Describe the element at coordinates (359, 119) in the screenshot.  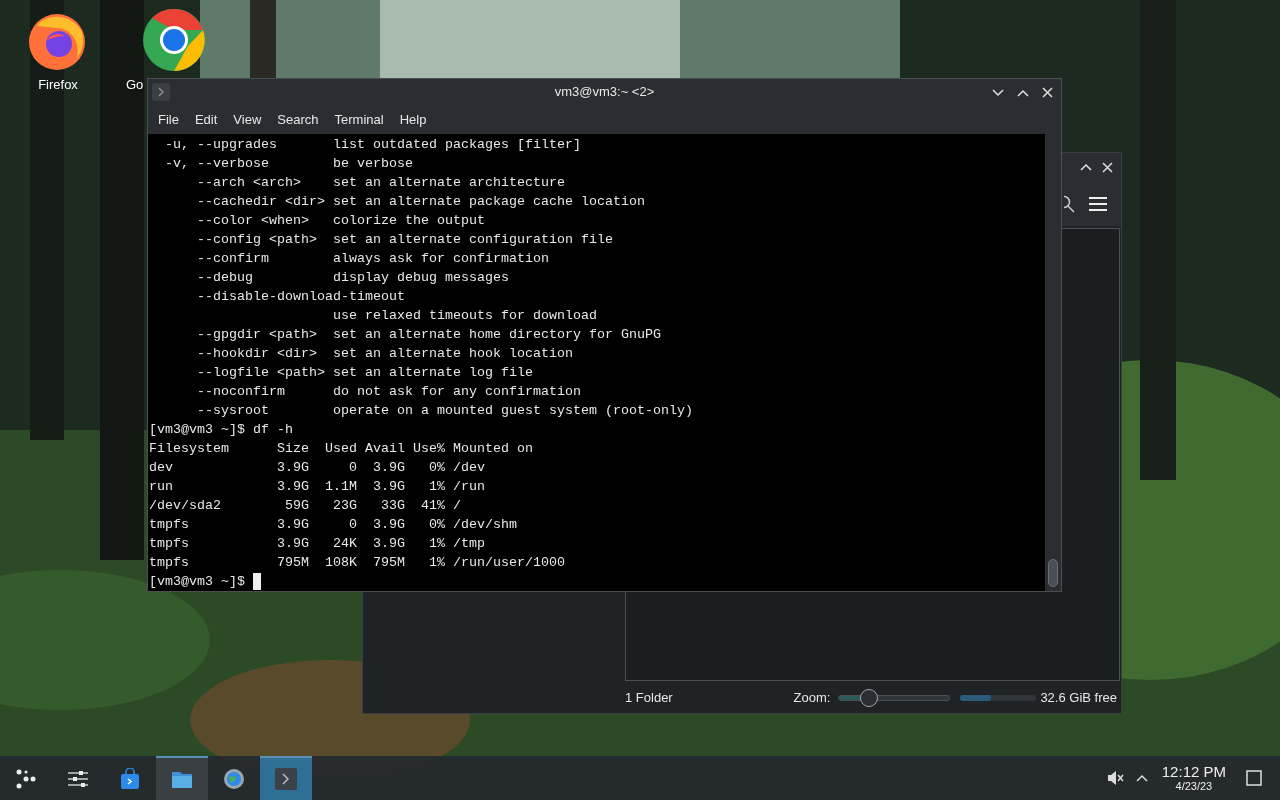
I see `menu-item: Terminal` at that location.